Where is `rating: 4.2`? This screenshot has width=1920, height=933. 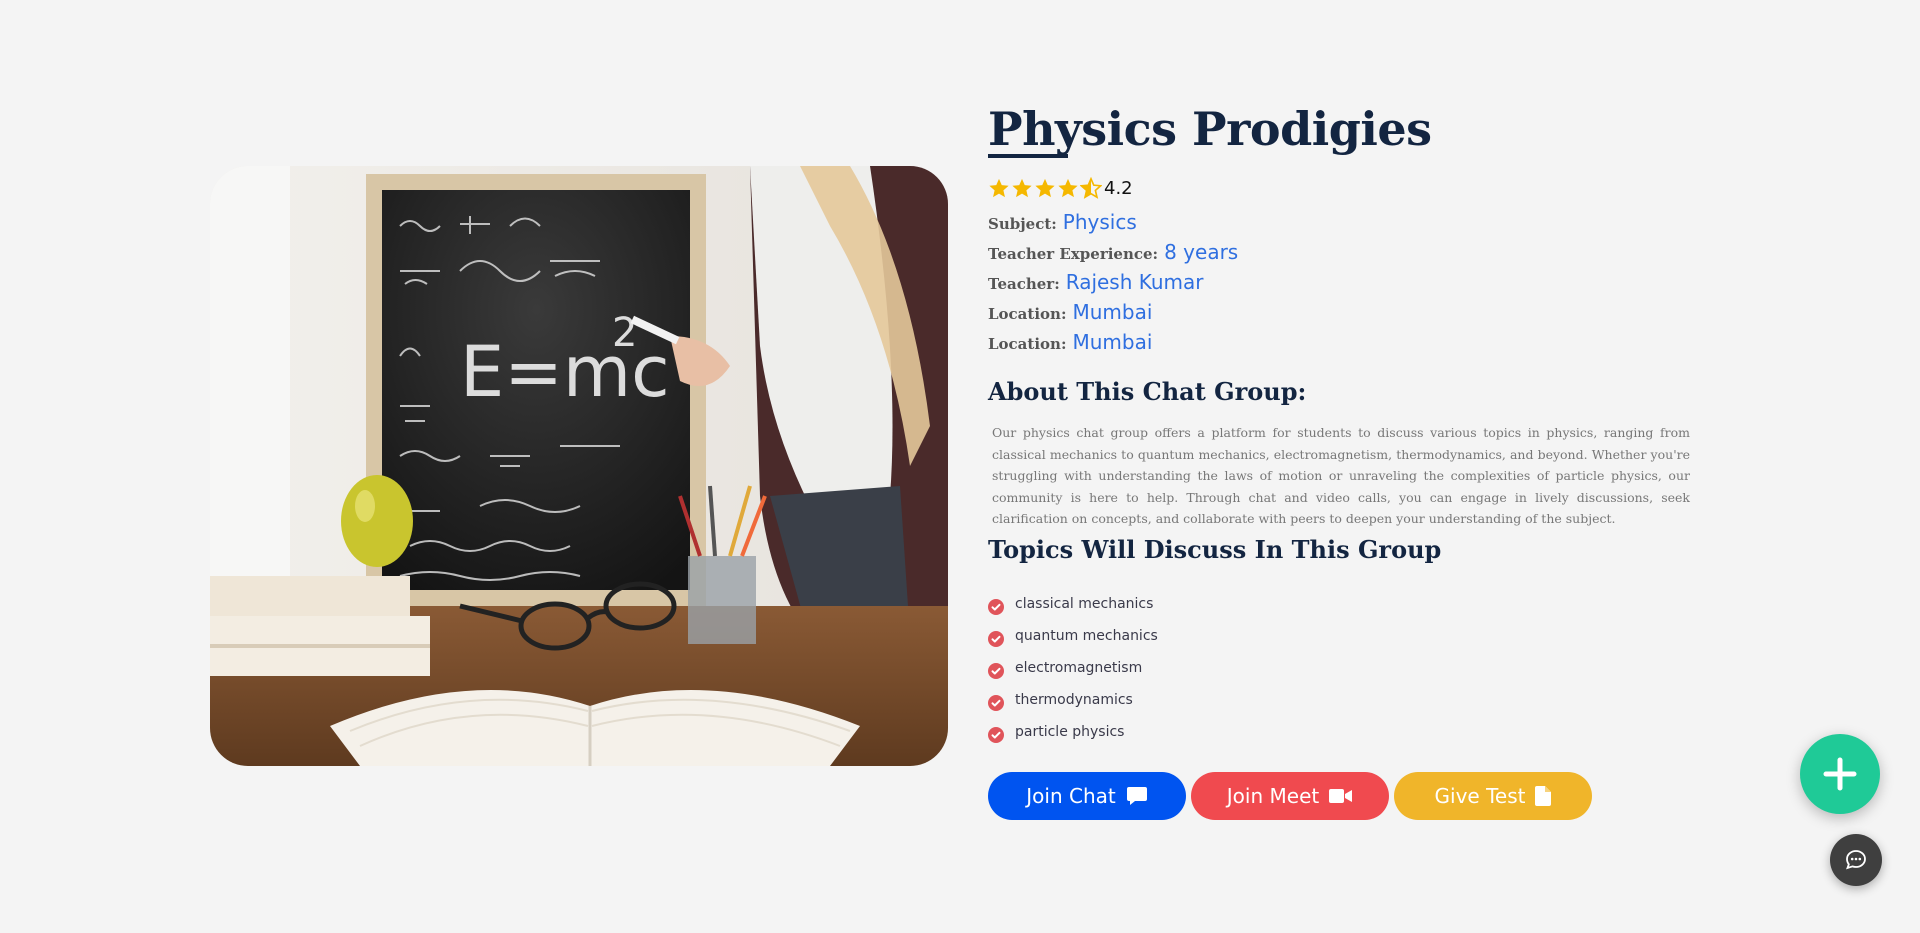
rating: 4.2 is located at coordinates (1339, 188).